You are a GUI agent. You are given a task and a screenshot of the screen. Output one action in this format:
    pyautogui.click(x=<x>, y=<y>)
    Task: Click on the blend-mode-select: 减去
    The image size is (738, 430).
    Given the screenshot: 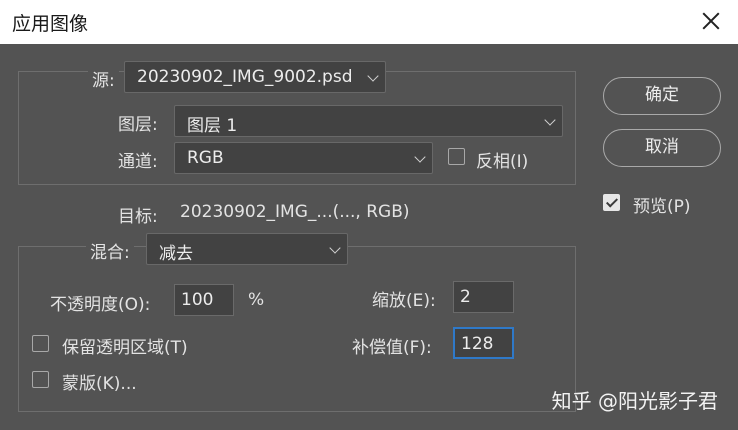 What is the action you would take?
    pyautogui.click(x=247, y=249)
    